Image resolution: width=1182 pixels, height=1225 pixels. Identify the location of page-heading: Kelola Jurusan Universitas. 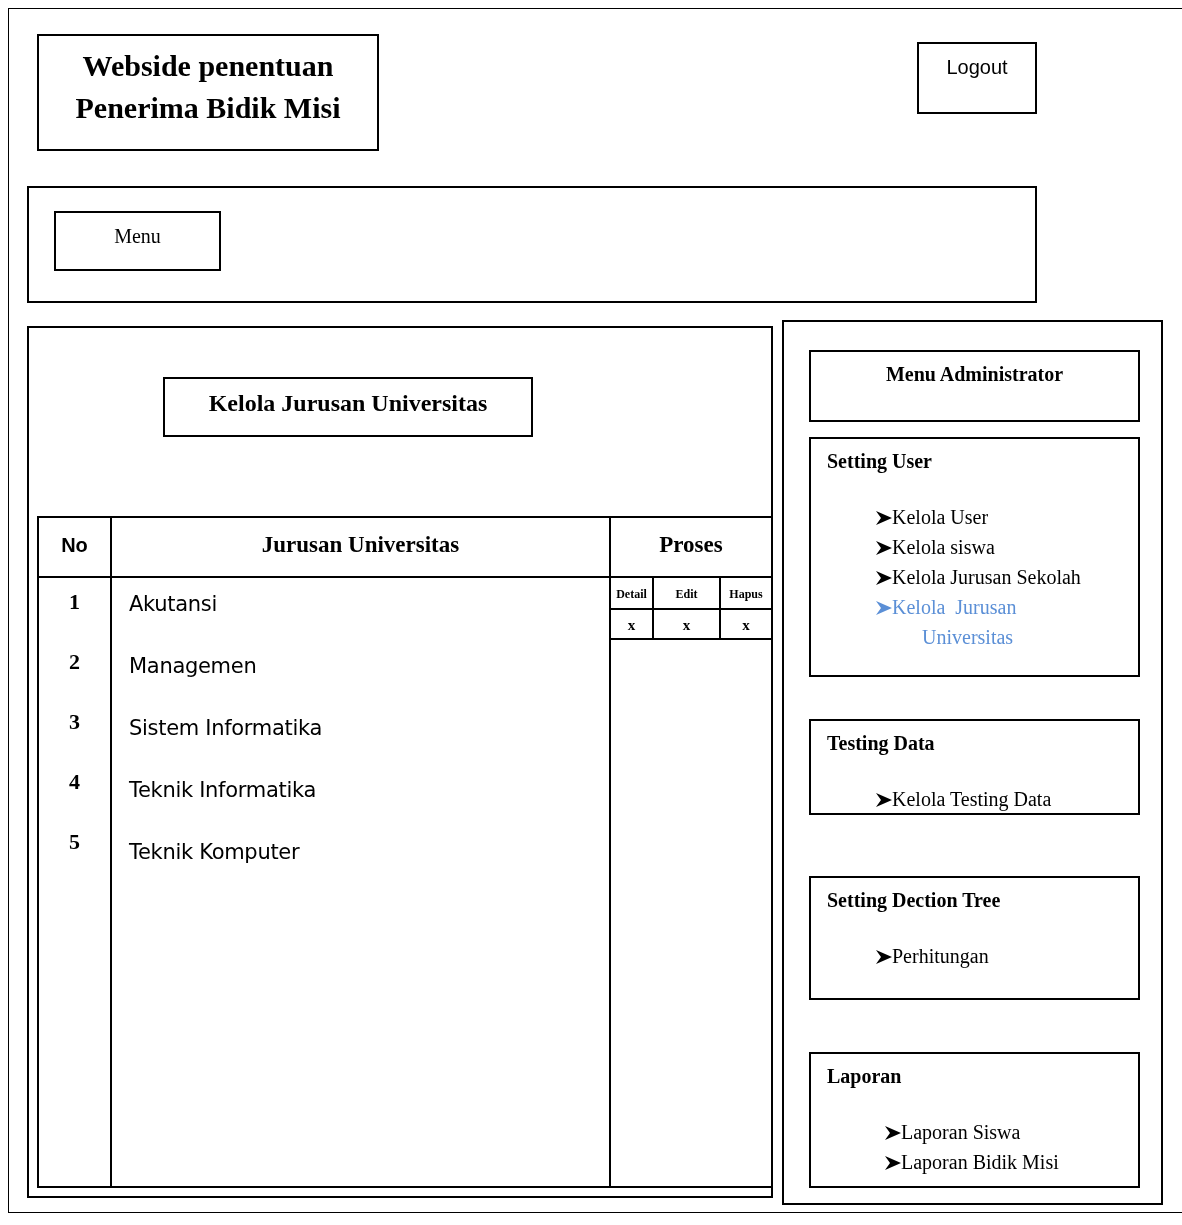
(348, 407).